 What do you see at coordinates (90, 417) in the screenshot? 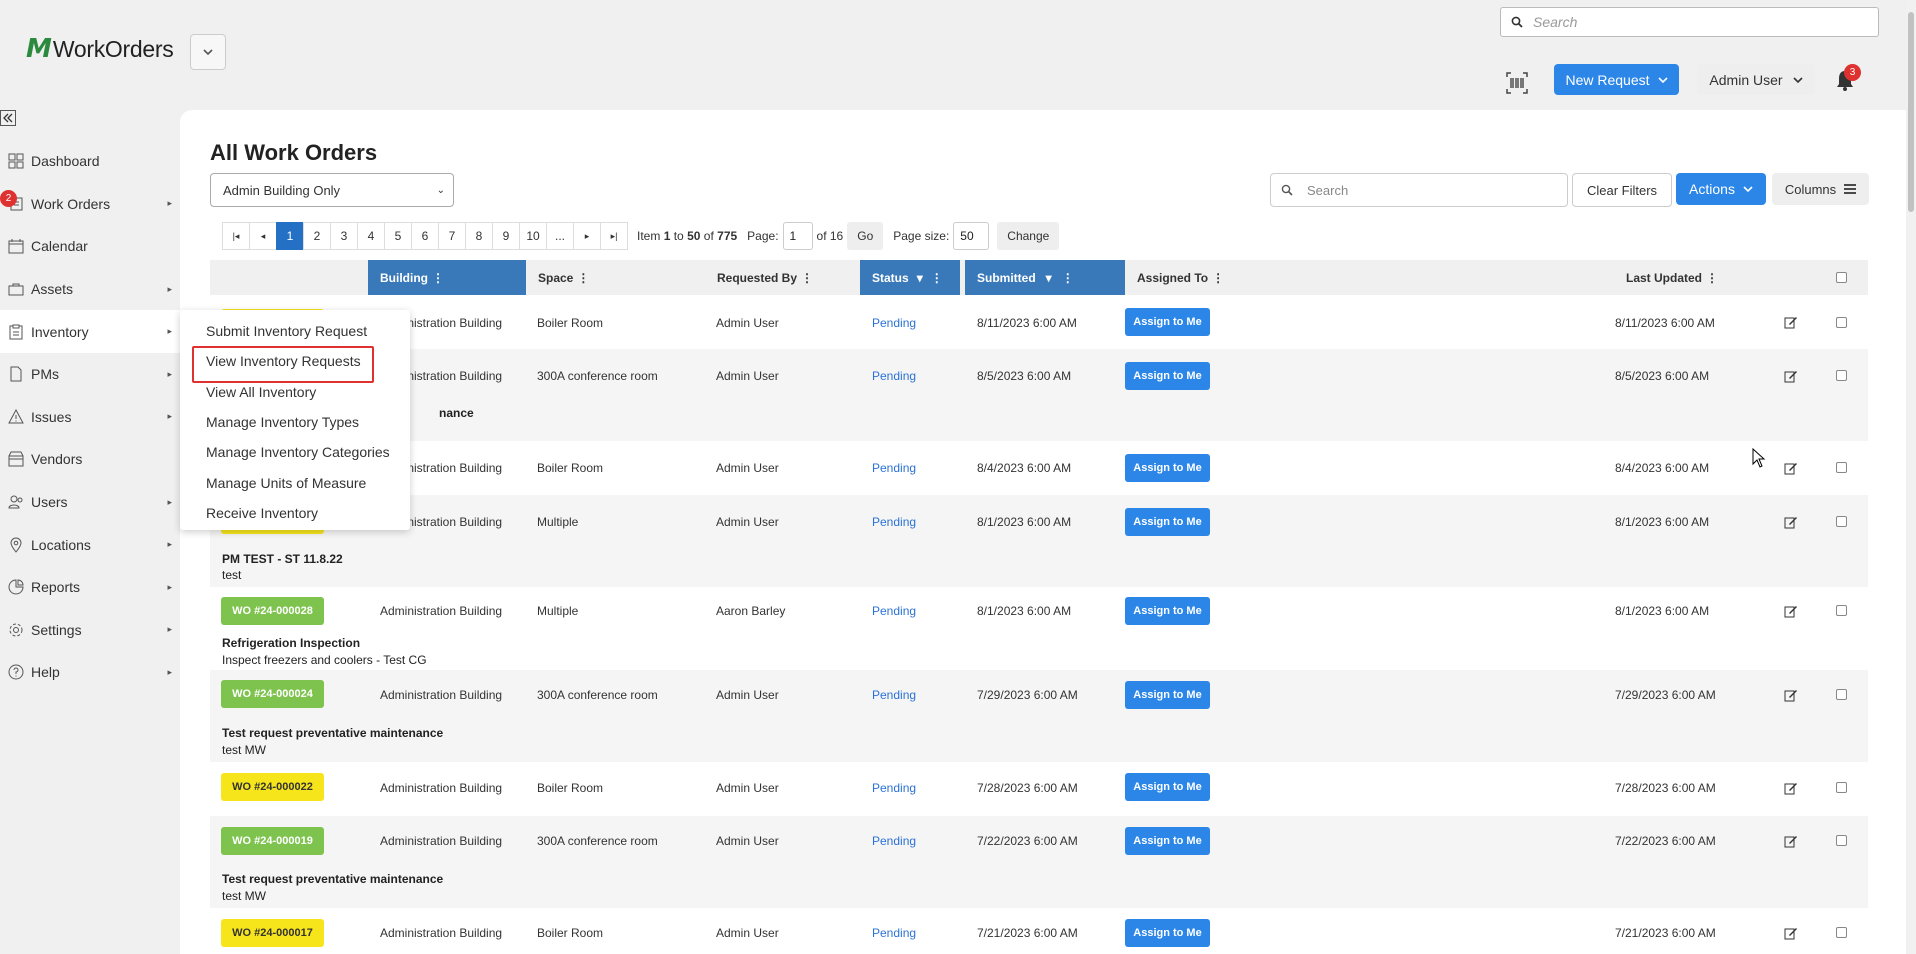
I see `sidebar-item-issues: Issues ▸` at bounding box center [90, 417].